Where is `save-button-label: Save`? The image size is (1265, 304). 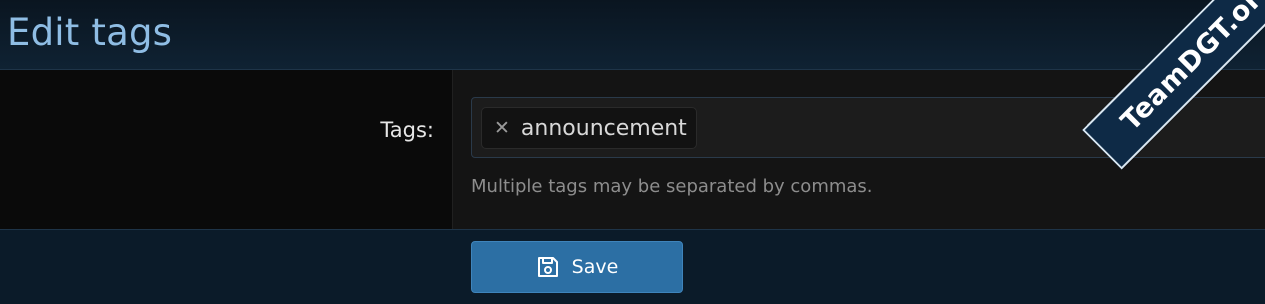
save-button-label: Save is located at coordinates (595, 267).